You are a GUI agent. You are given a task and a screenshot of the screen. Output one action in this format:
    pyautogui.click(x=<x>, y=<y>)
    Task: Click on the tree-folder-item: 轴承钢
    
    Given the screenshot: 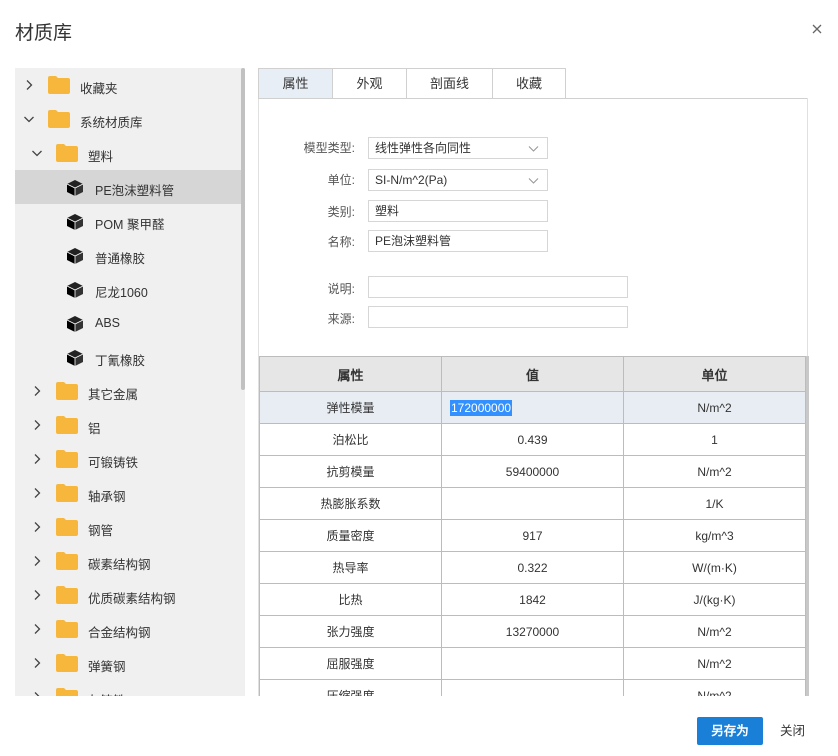 What is the action you would take?
    pyautogui.click(x=130, y=493)
    